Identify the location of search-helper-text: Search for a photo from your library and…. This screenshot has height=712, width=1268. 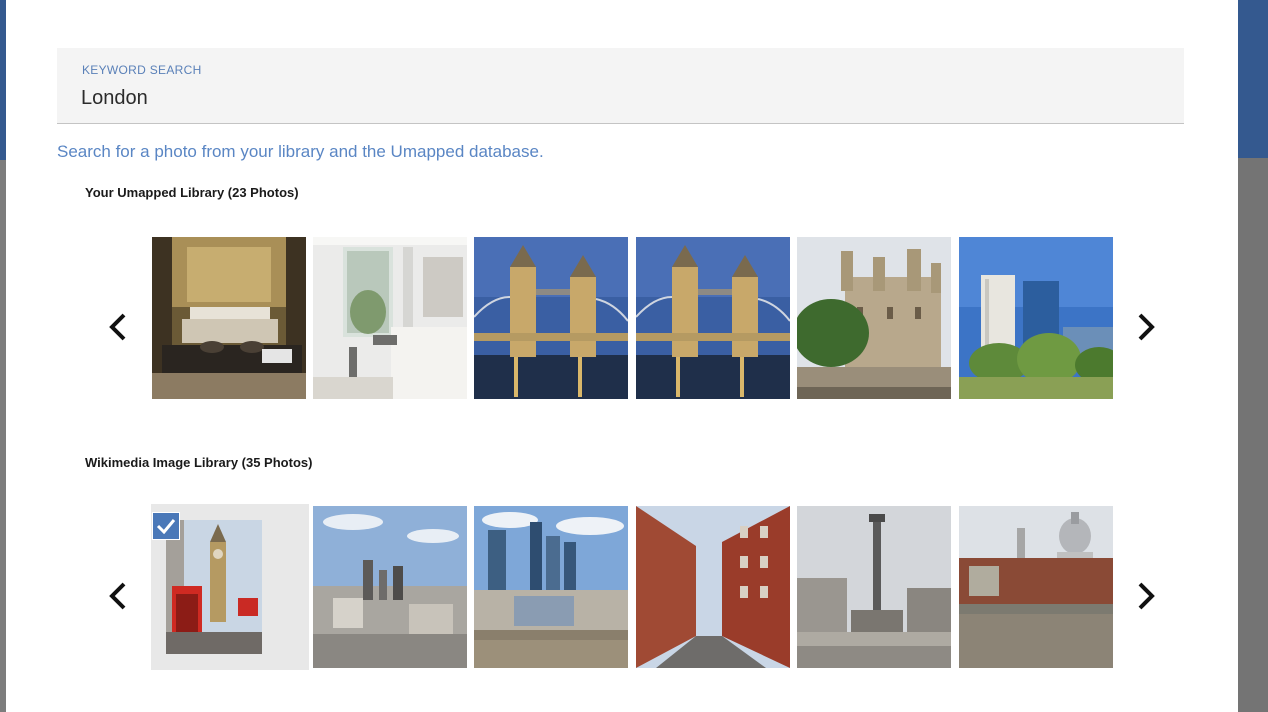
(300, 151).